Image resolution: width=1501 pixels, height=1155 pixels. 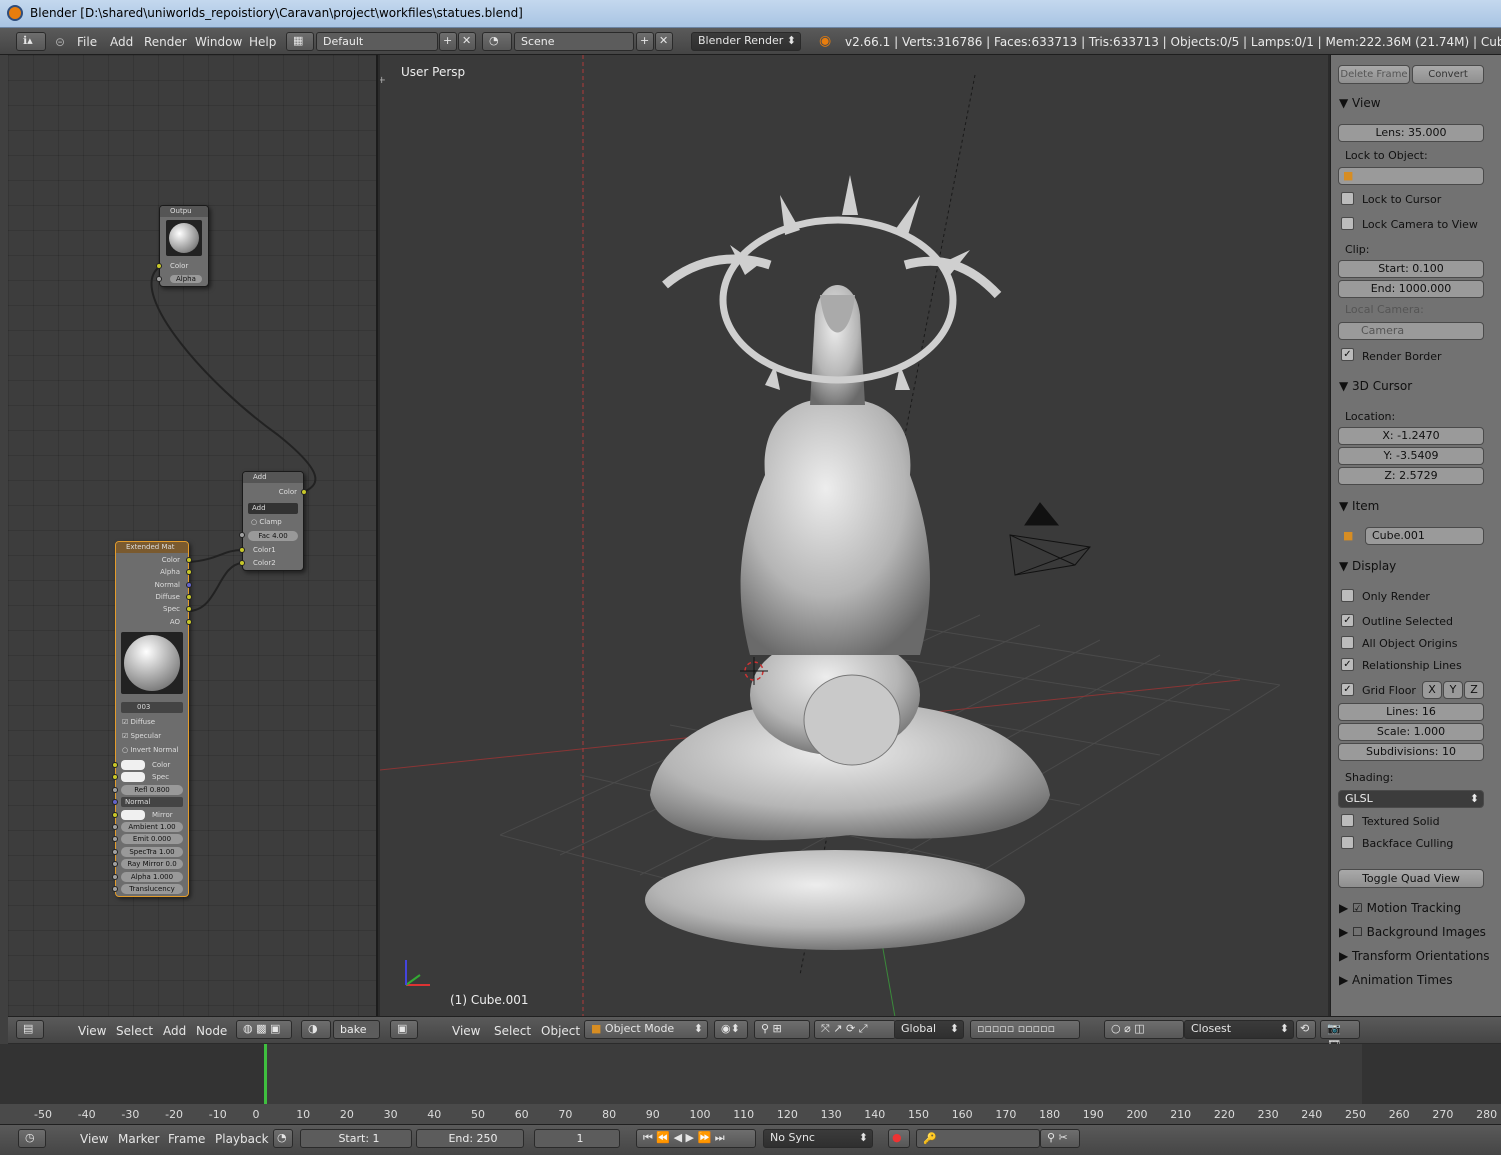 I want to click on editor-type-node-button: ▤, so click(x=30, y=1029).